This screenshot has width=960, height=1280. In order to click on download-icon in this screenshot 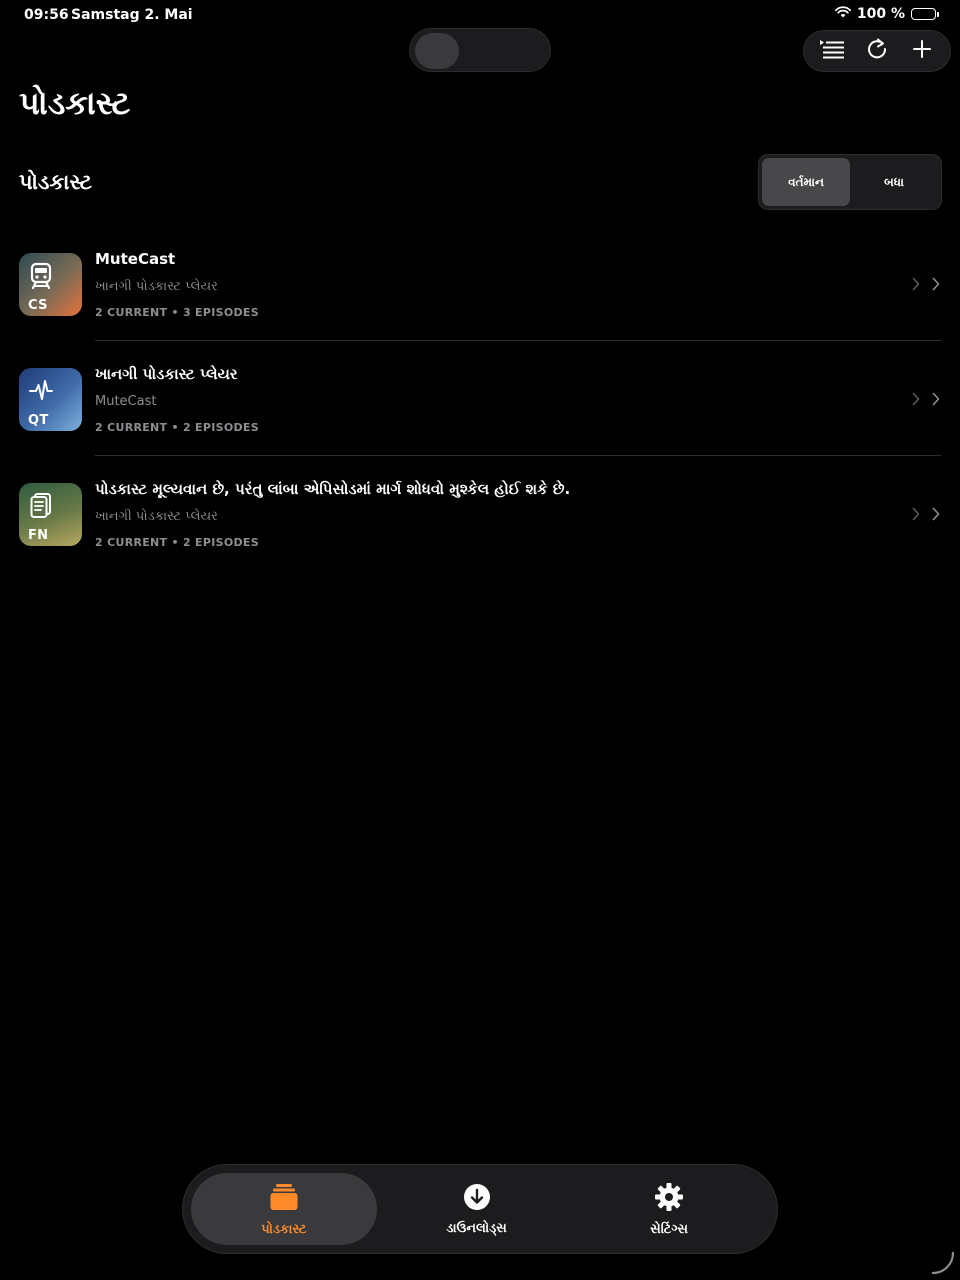, I will do `click(477, 1199)`.